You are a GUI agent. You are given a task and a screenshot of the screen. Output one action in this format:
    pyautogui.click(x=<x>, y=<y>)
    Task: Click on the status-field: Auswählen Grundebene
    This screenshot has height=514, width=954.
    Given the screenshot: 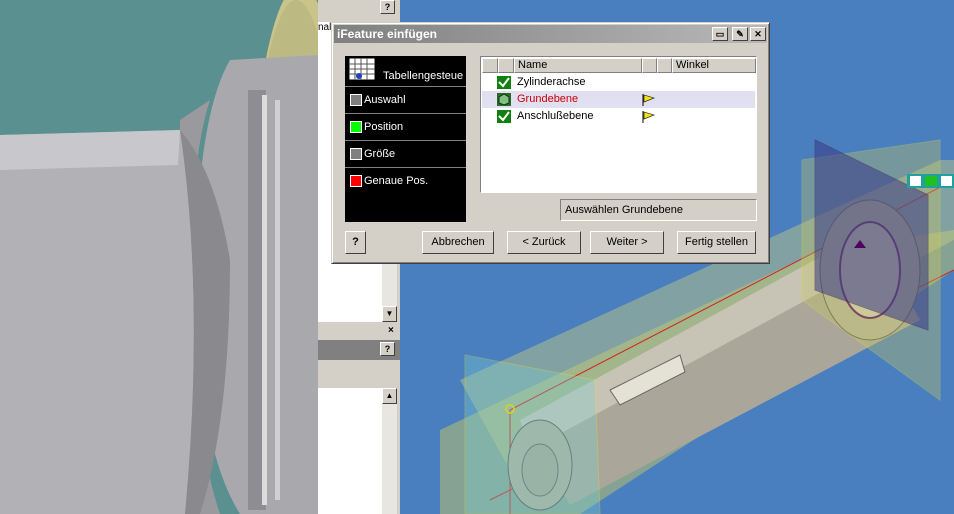 What is the action you would take?
    pyautogui.click(x=658, y=210)
    